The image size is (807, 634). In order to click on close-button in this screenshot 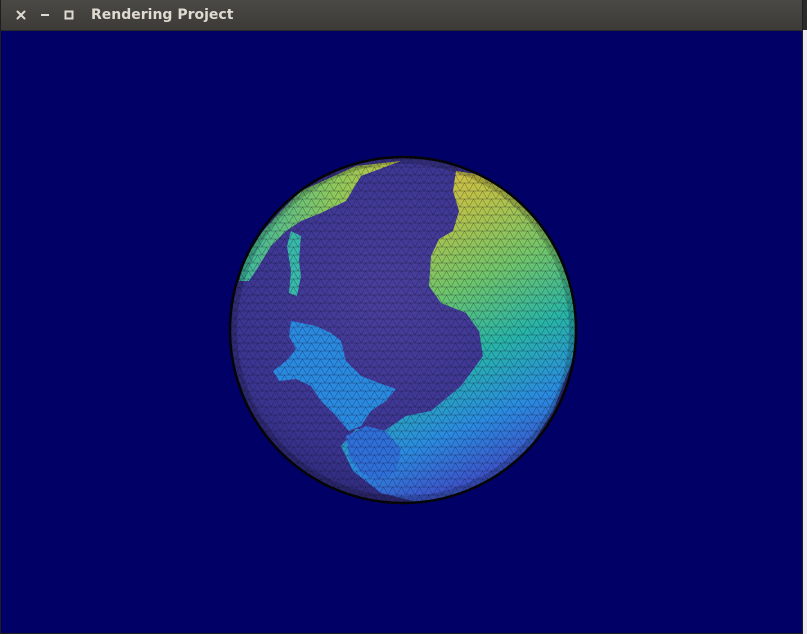, I will do `click(21, 15)`.